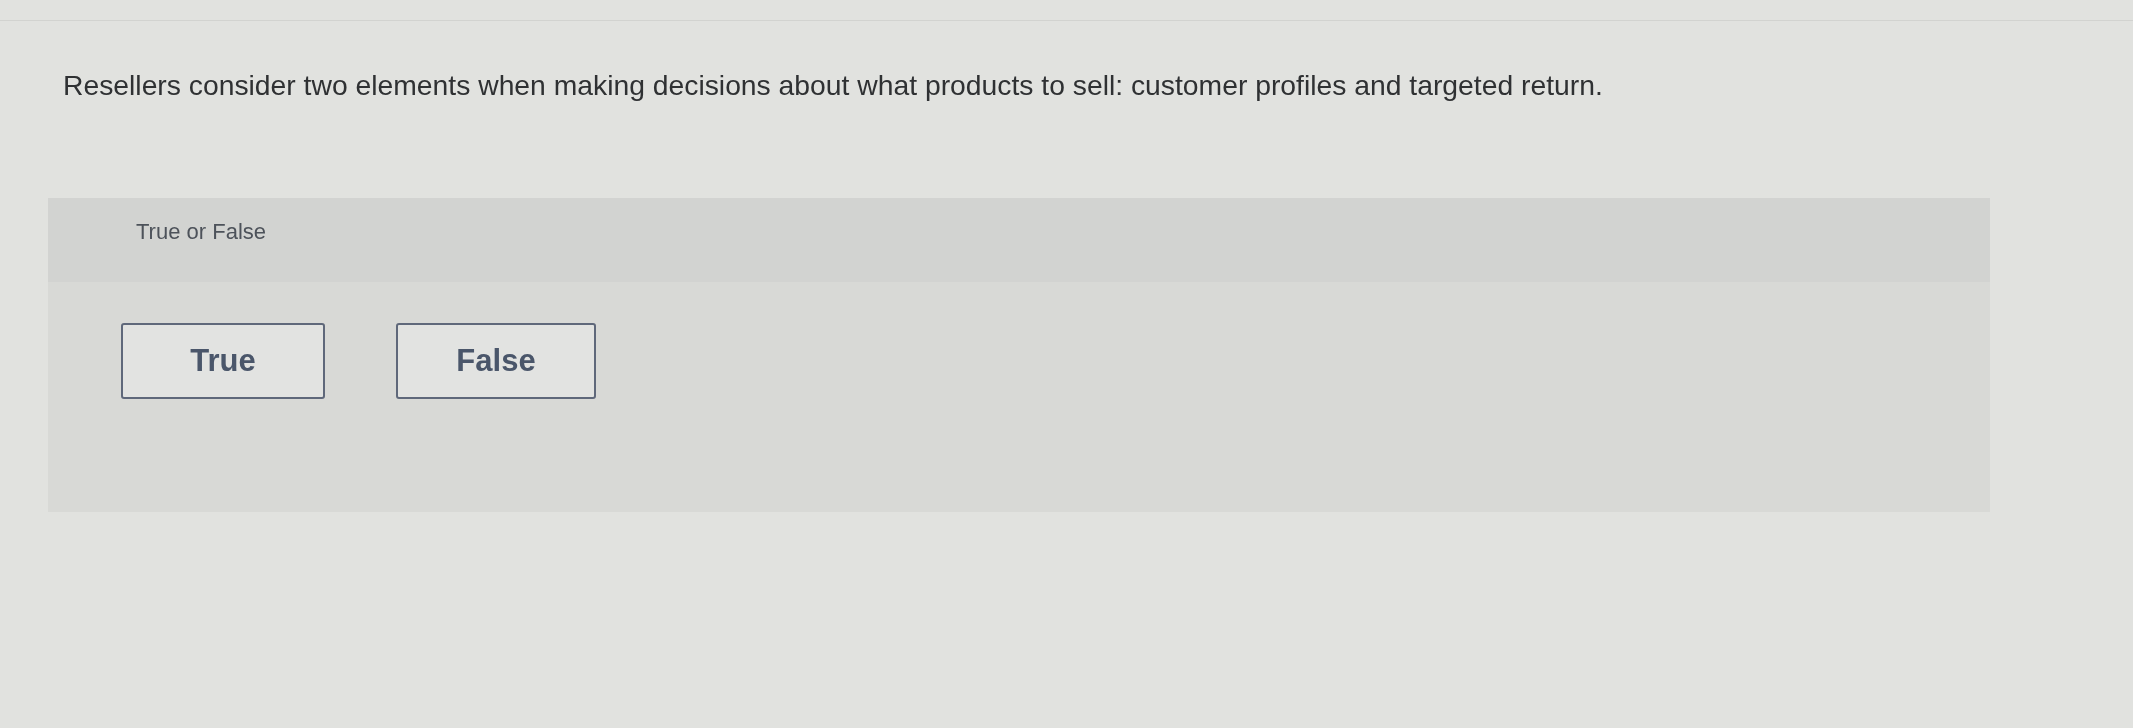 This screenshot has height=728, width=2133. I want to click on prompt-label: True or False, so click(201, 231).